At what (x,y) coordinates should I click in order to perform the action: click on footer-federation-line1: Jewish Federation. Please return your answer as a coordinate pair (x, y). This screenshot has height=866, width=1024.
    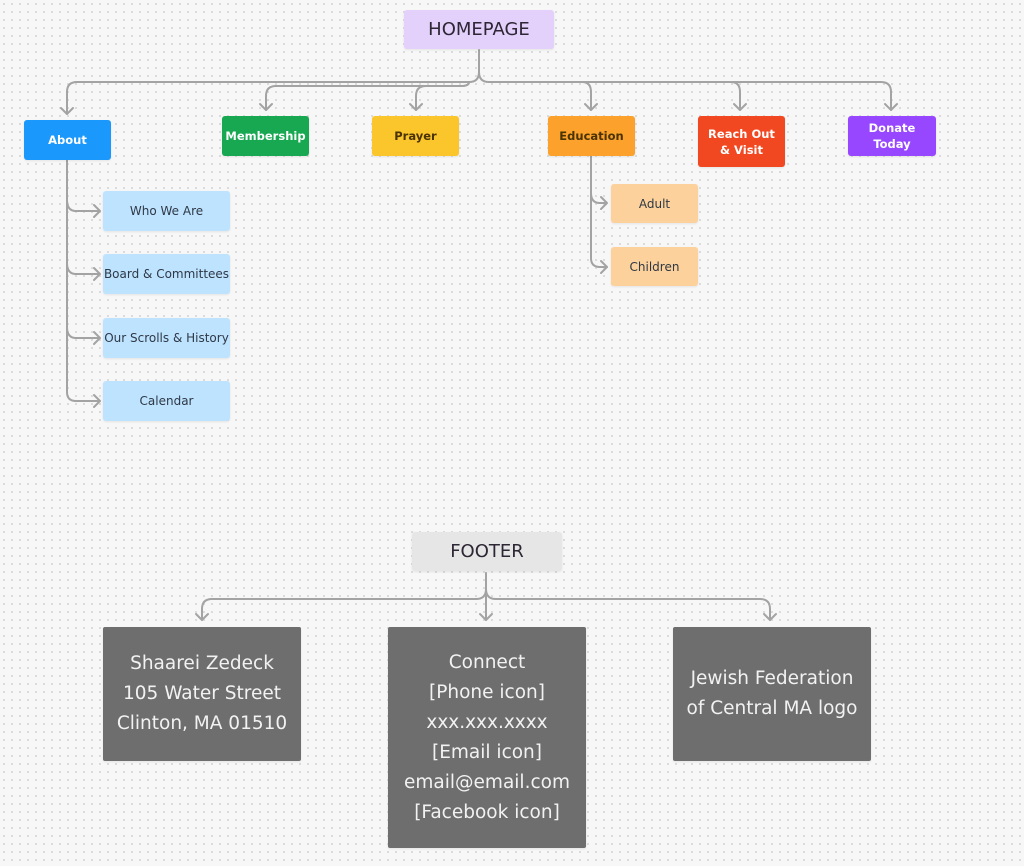
    Looking at the image, I should click on (772, 678).